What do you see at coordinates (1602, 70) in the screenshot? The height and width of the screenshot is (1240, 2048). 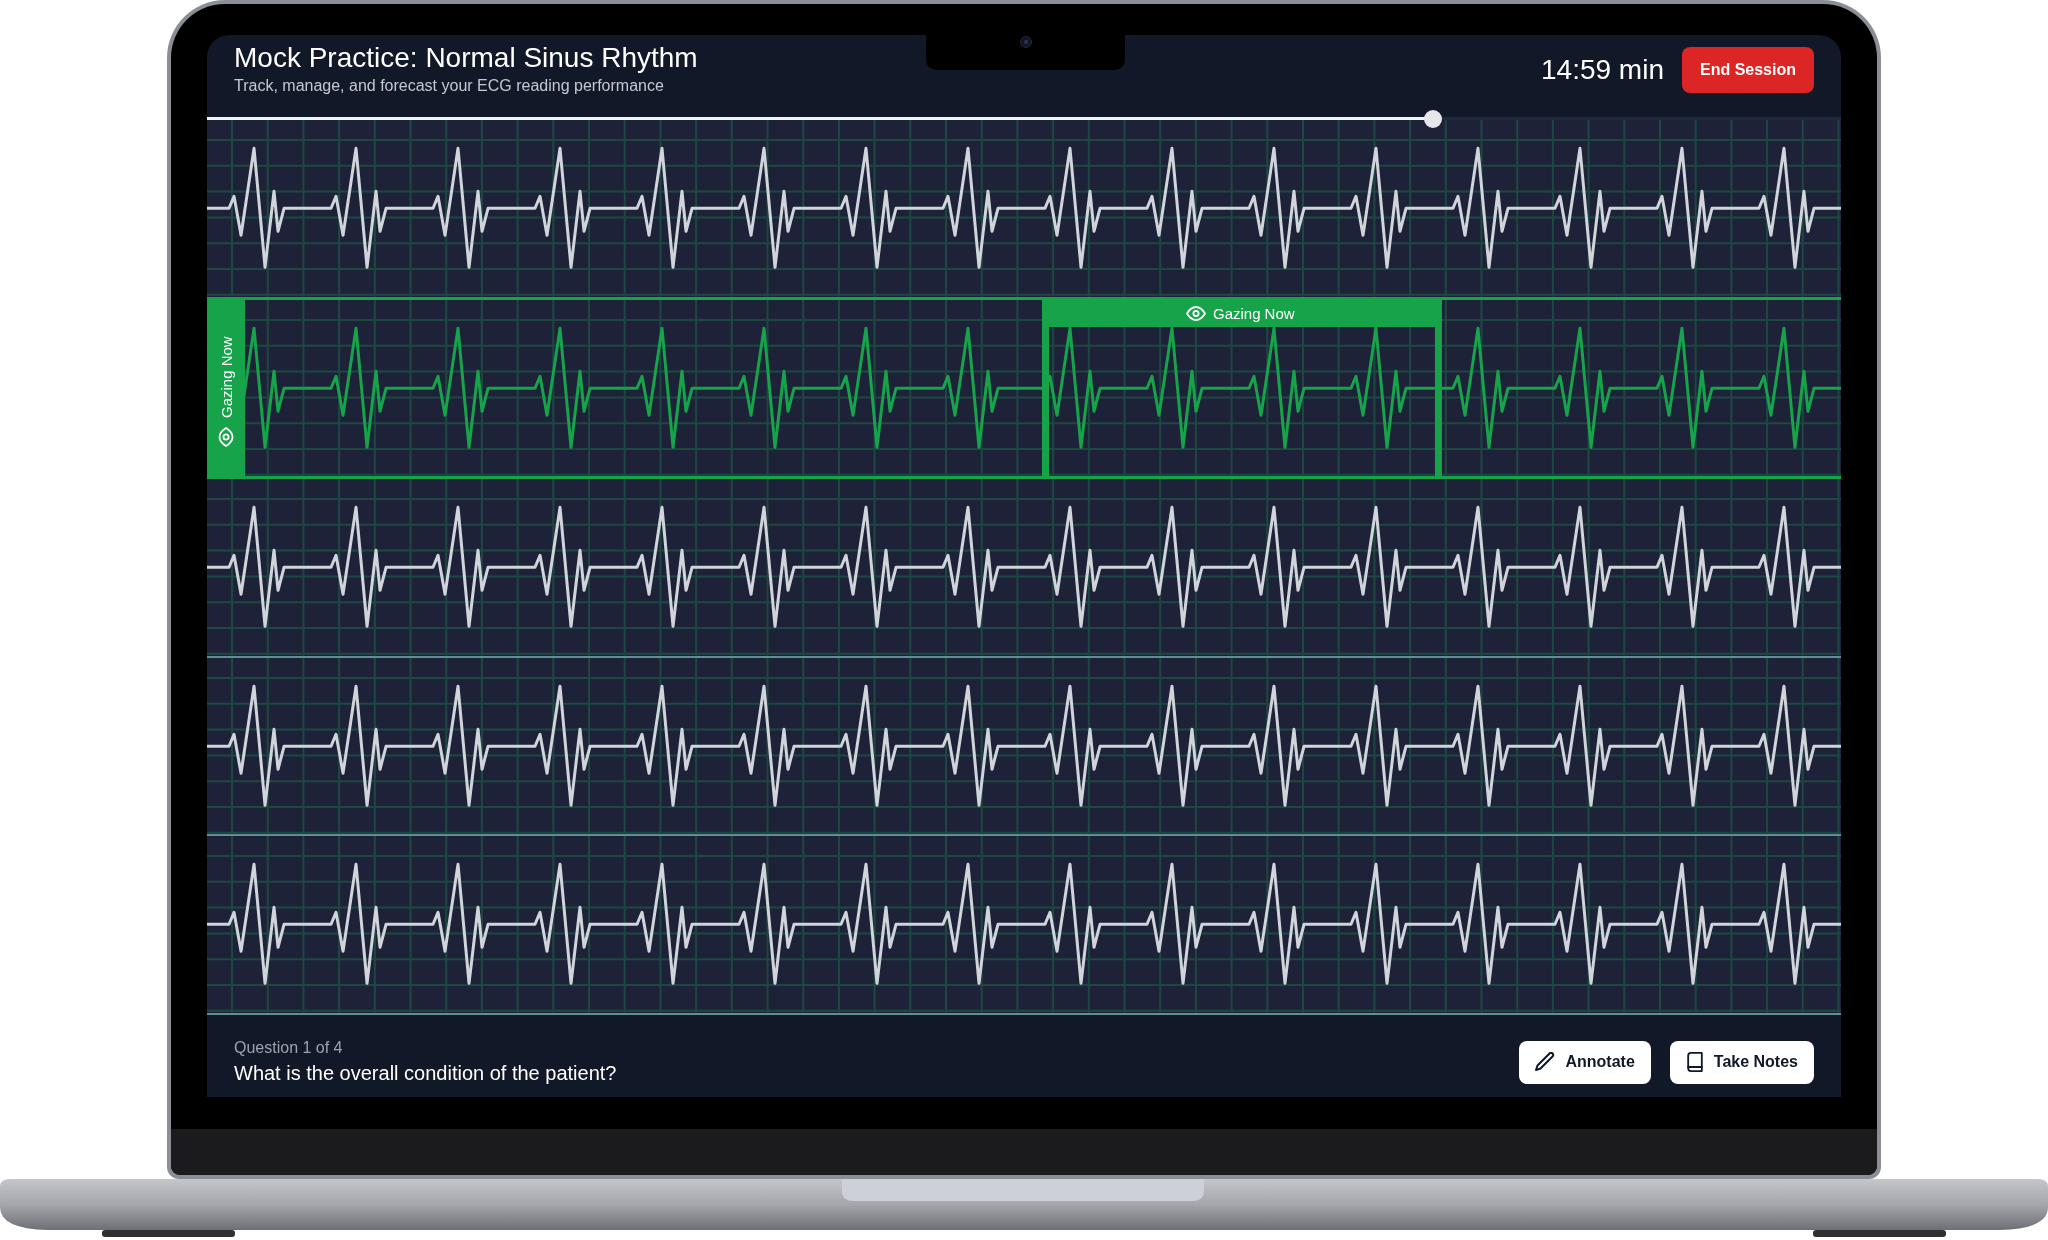 I see `session-timer: 14:59 min` at bounding box center [1602, 70].